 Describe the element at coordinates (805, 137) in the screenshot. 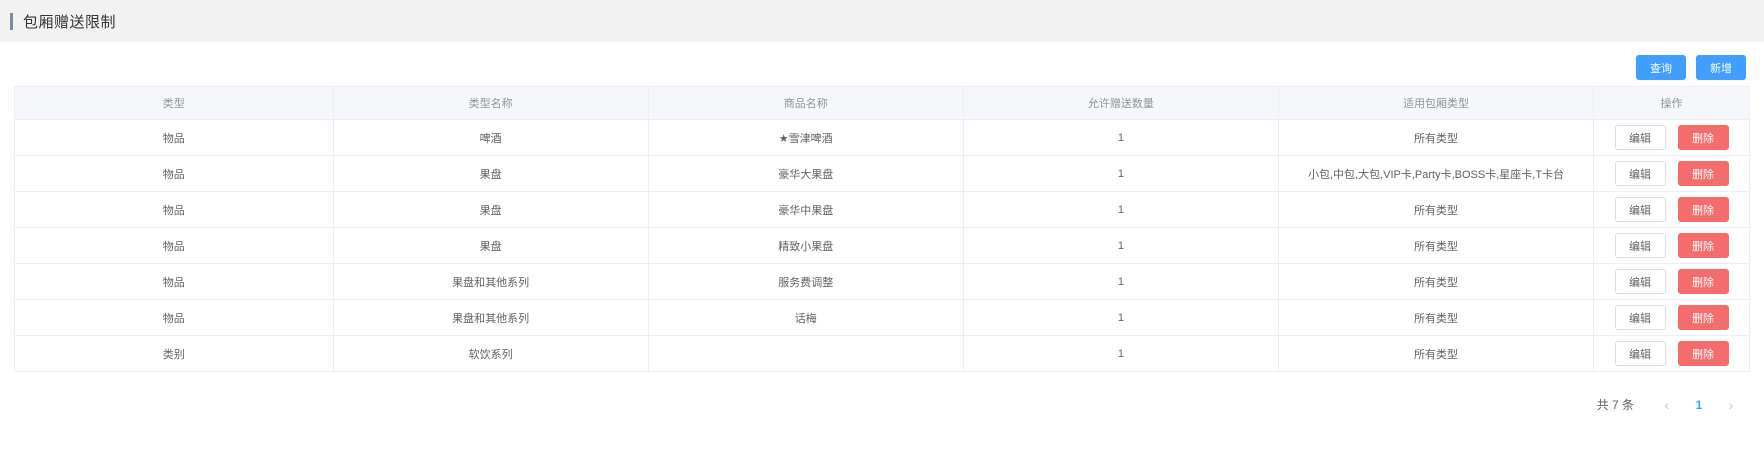

I see `cell-product-name: ★雪津啤酒` at that location.